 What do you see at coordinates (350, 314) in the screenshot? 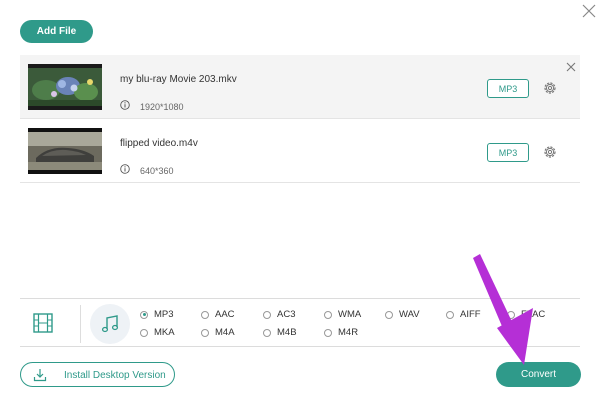
I see `format-label: WMA` at bounding box center [350, 314].